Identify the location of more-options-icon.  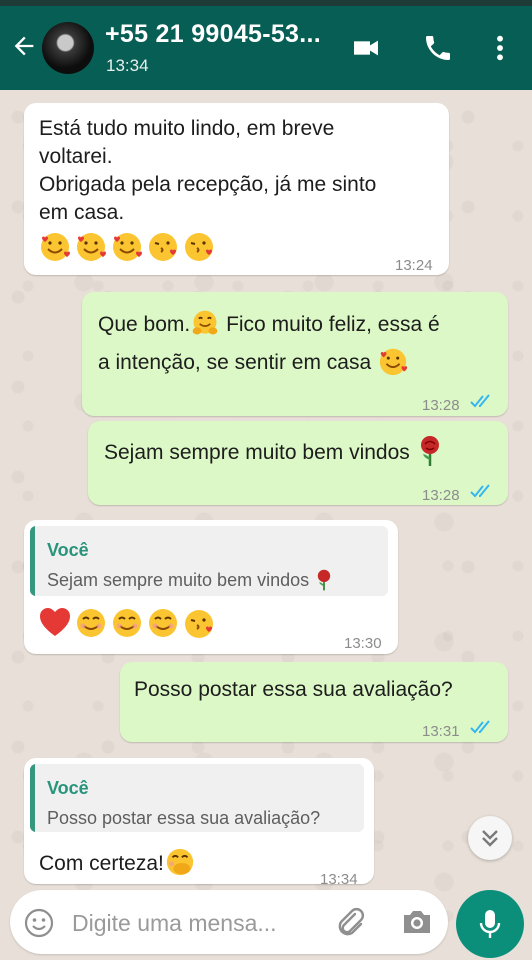
(500, 48).